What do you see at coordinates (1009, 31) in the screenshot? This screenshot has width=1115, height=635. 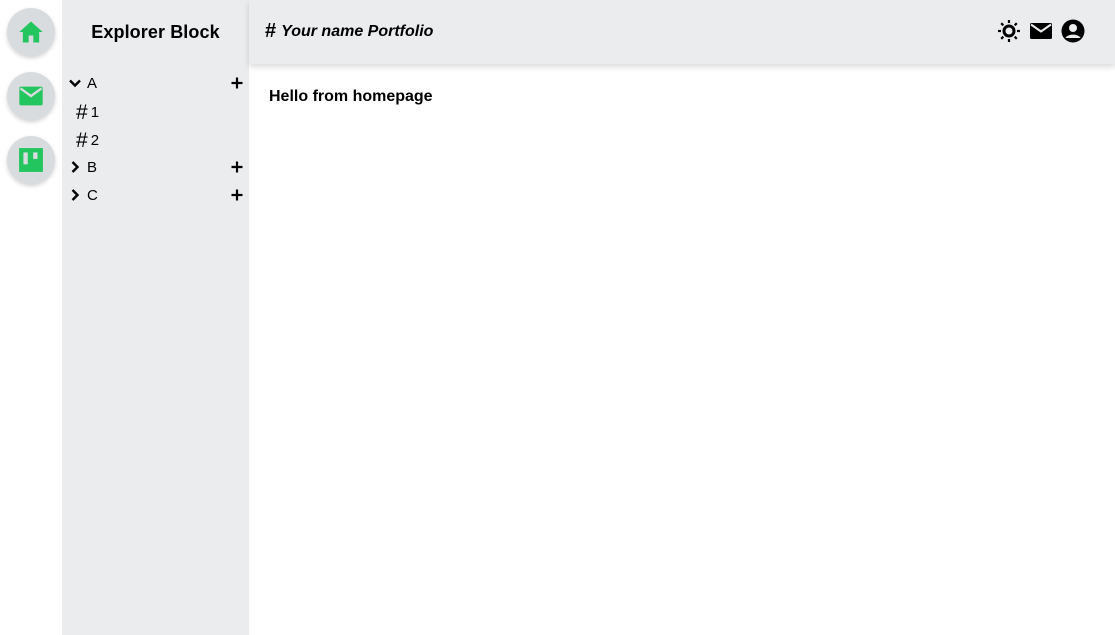 I see `theme-sun-icon` at bounding box center [1009, 31].